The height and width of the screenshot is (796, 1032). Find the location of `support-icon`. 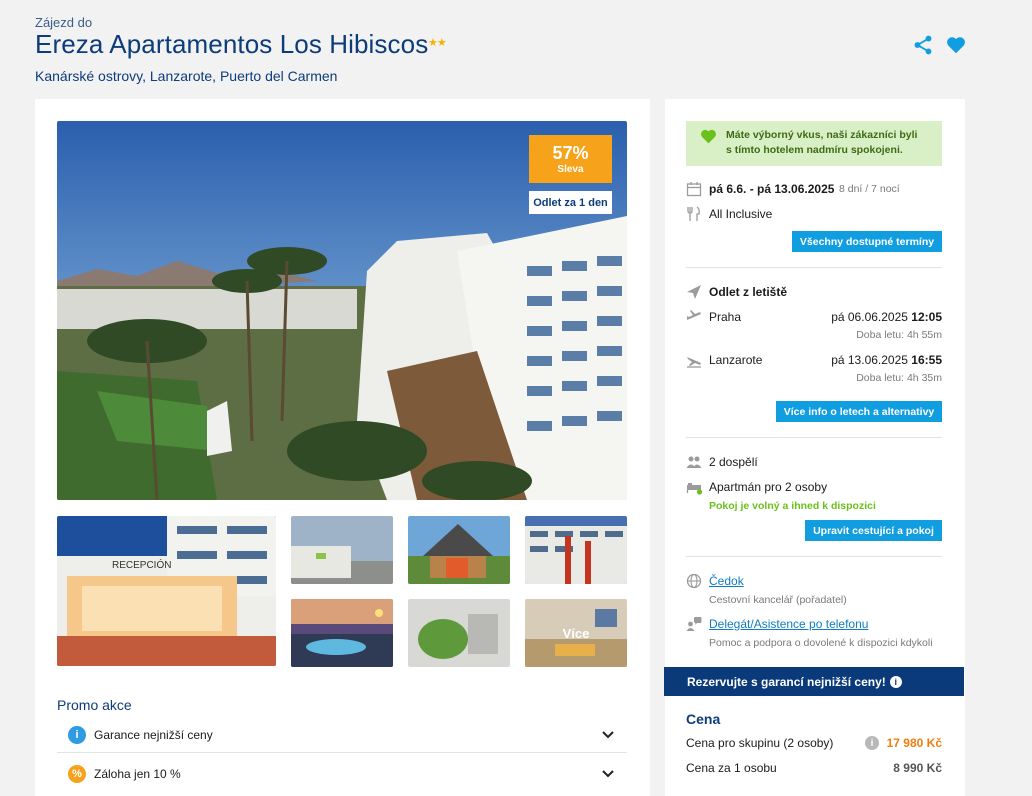

support-icon is located at coordinates (694, 624).